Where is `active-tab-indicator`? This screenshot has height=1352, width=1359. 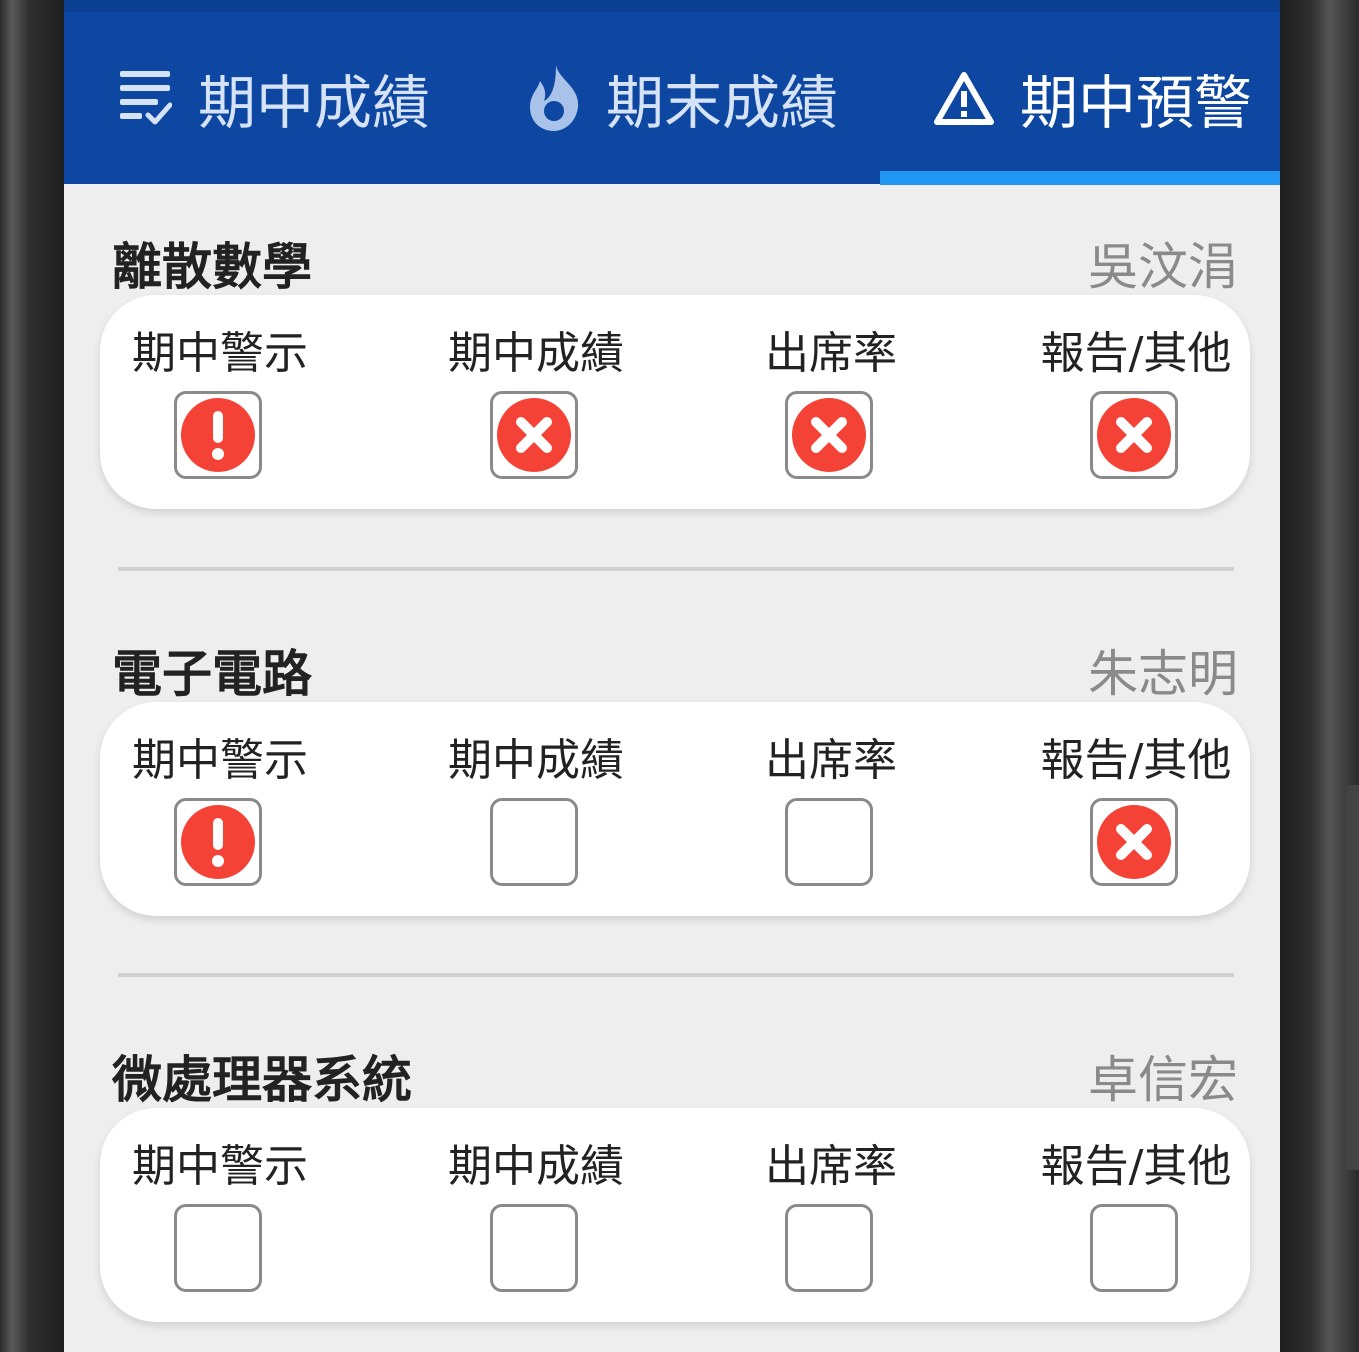 active-tab-indicator is located at coordinates (1080, 178).